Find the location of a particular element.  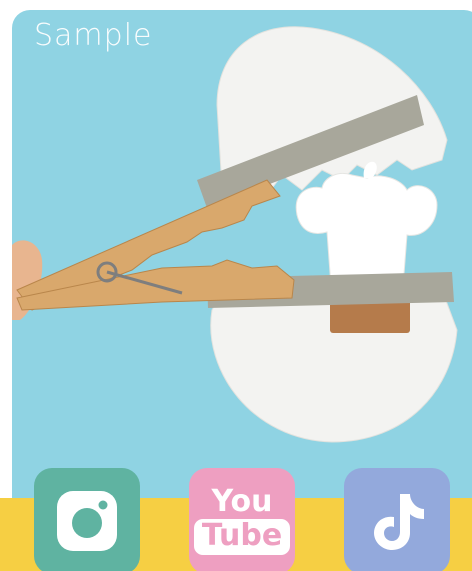

youtube-tube-label: Tube is located at coordinates (242, 537).